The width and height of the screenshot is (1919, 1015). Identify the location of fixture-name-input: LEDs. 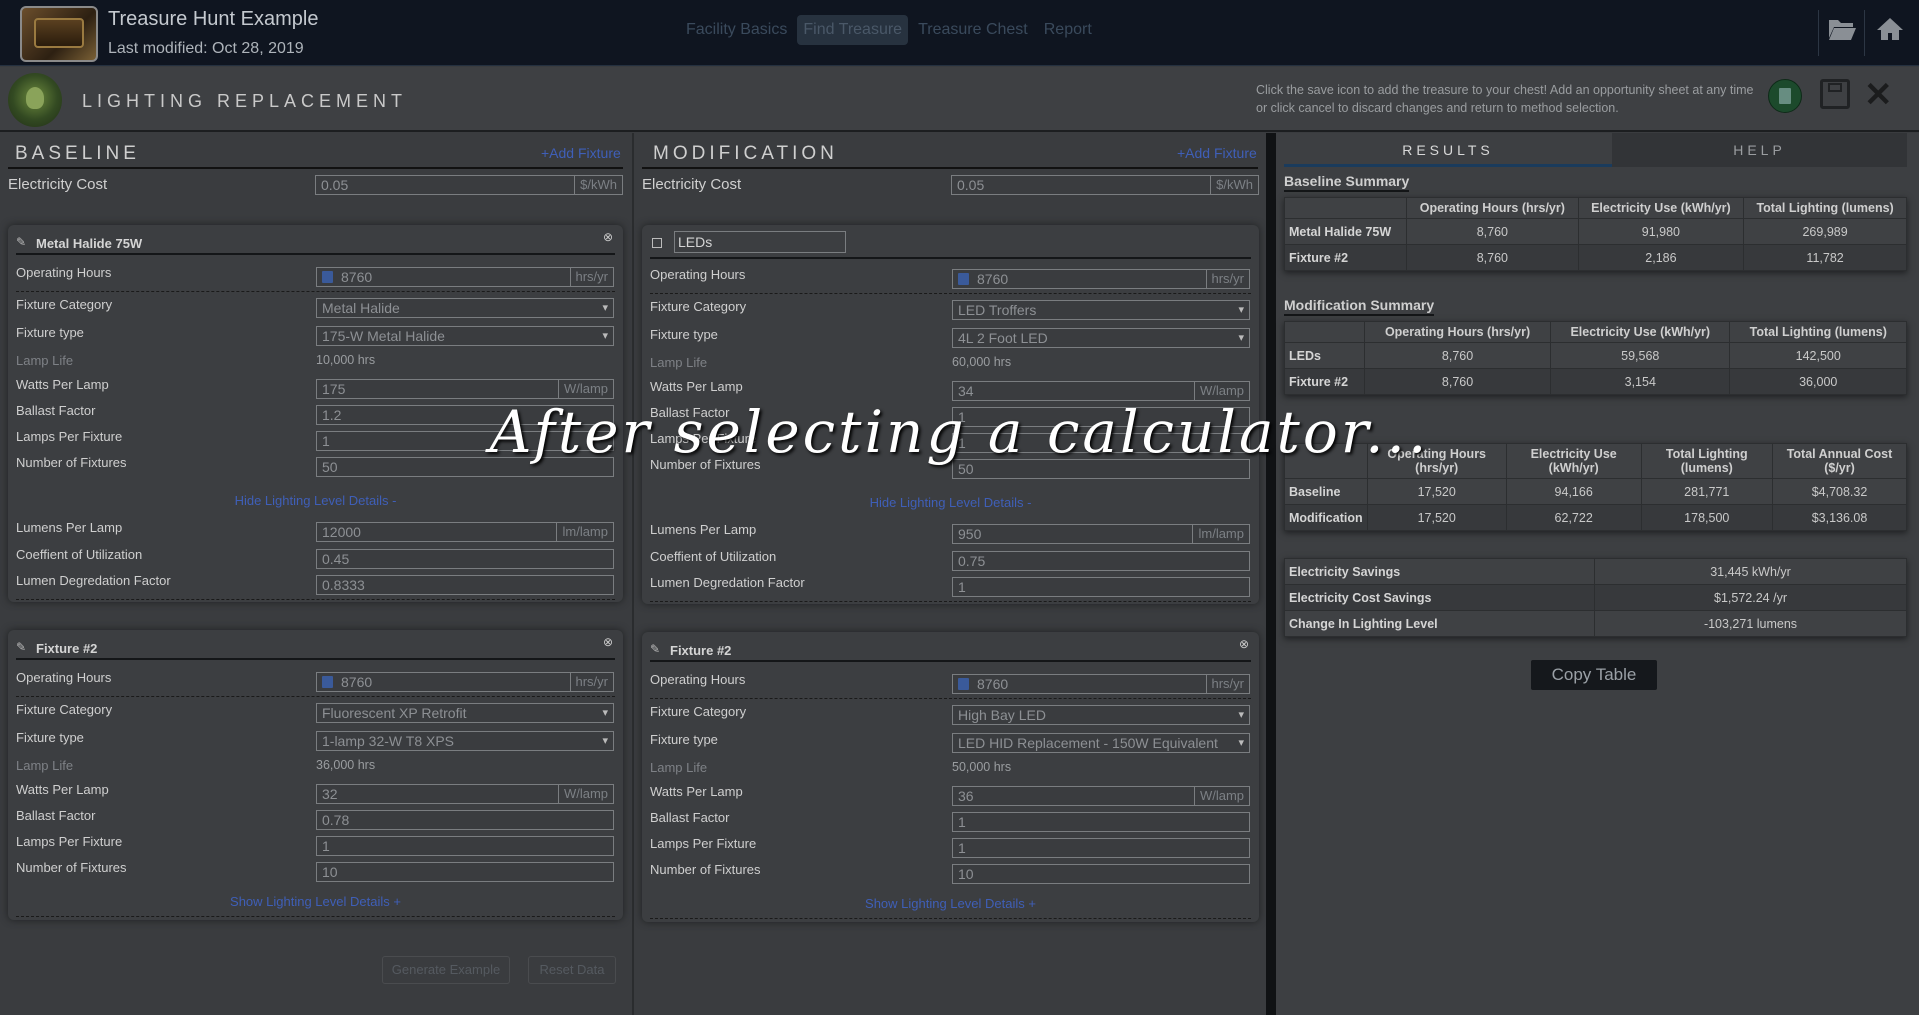
(760, 242).